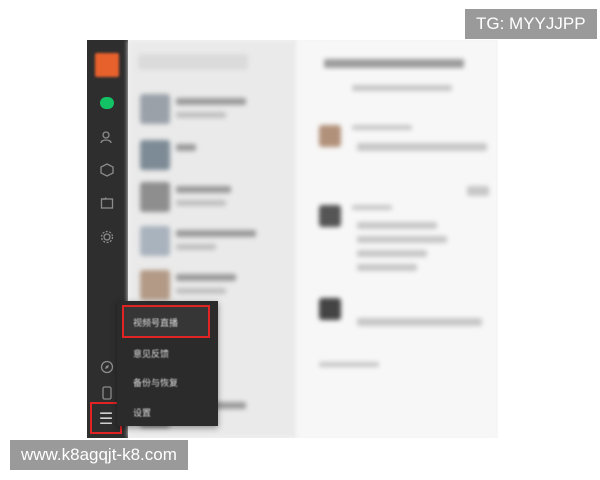  What do you see at coordinates (167, 382) in the screenshot?
I see `menu-item-backup: 备份与恢复` at bounding box center [167, 382].